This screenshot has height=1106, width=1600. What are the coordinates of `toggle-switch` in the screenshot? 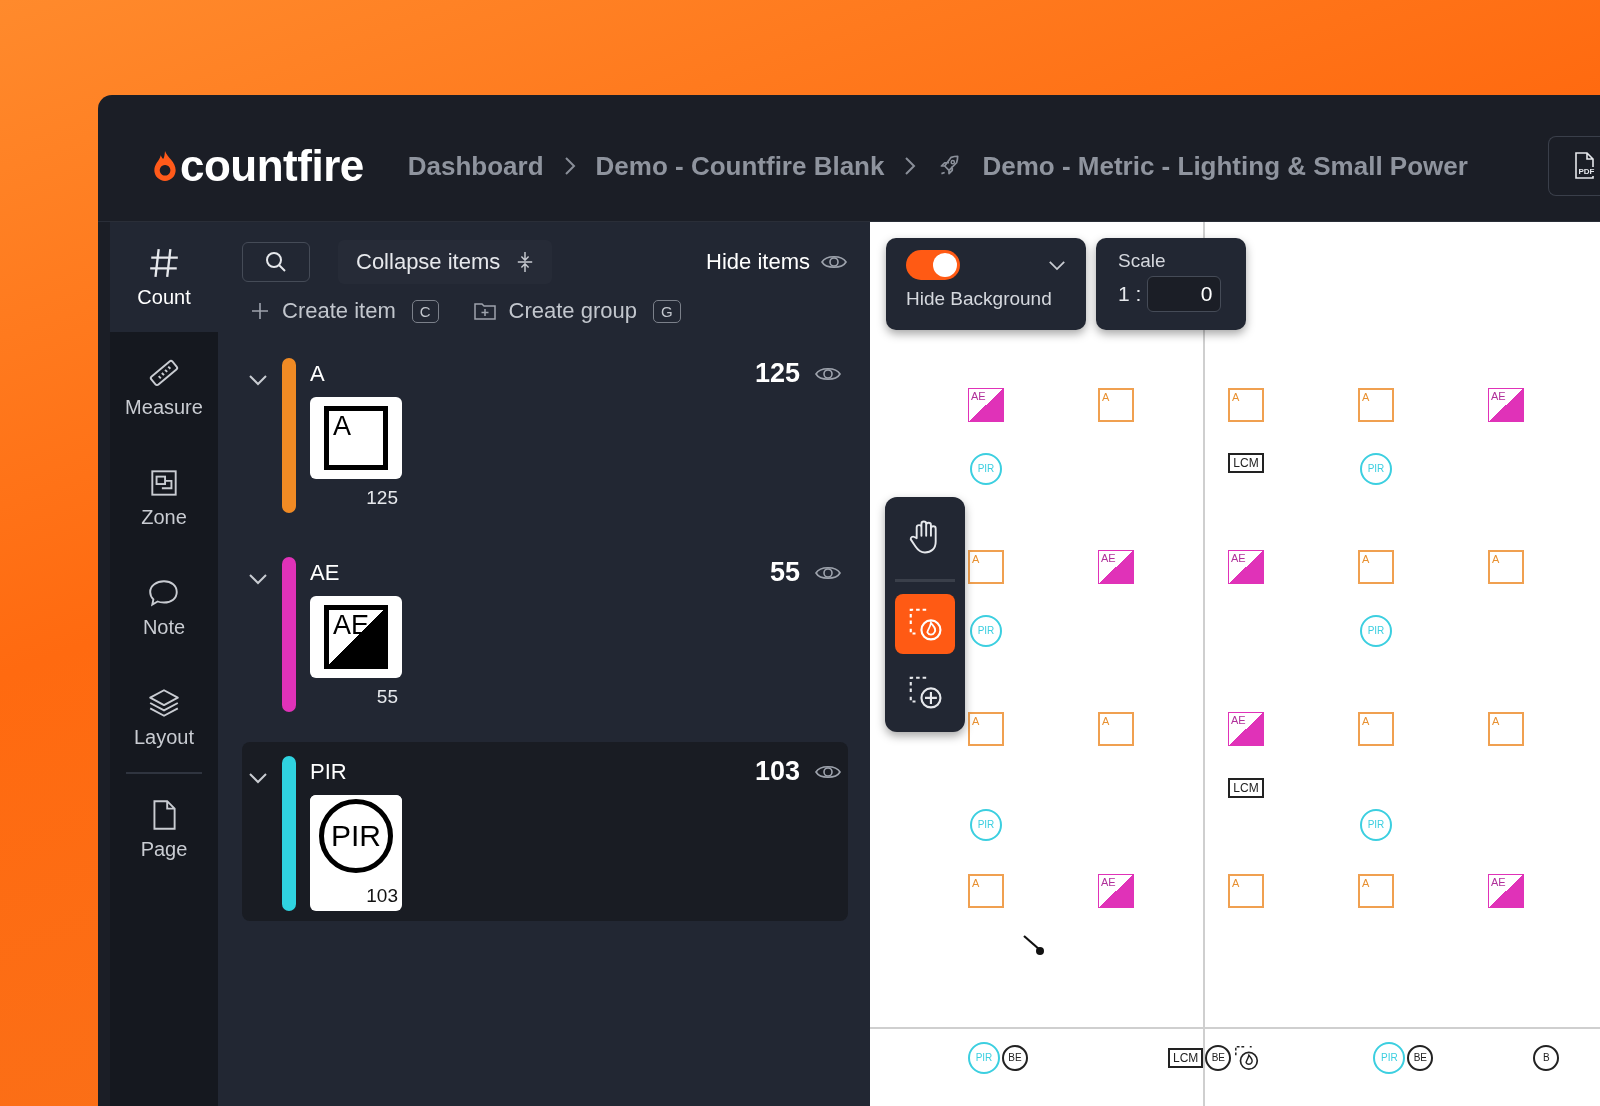 It's located at (933, 265).